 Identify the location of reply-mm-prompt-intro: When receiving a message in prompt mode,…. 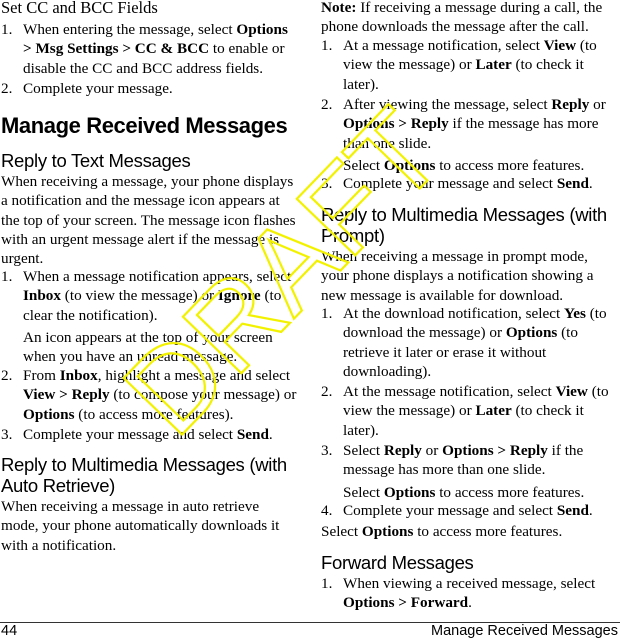
(457, 276).